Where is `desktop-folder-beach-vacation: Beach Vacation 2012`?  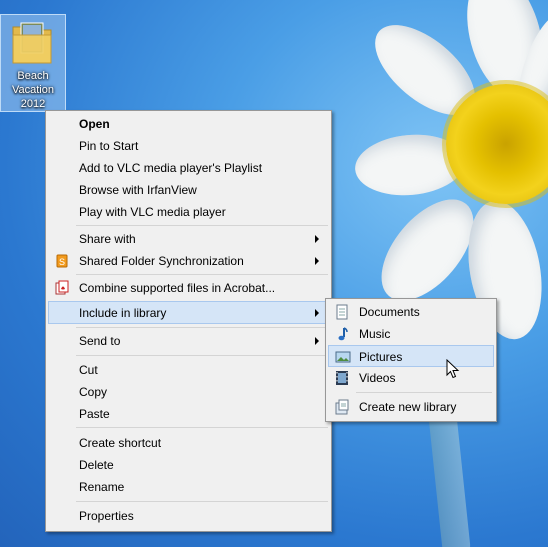 desktop-folder-beach-vacation: Beach Vacation 2012 is located at coordinates (33, 63).